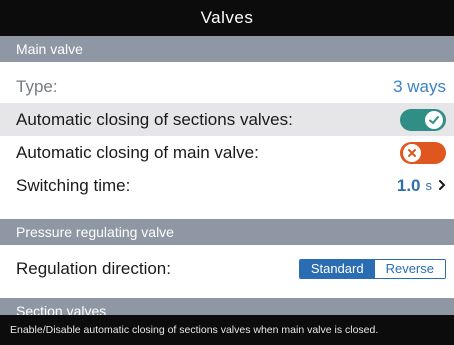 Image resolution: width=454 pixels, height=345 pixels. What do you see at coordinates (412, 152) in the screenshot?
I see `close-icon` at bounding box center [412, 152].